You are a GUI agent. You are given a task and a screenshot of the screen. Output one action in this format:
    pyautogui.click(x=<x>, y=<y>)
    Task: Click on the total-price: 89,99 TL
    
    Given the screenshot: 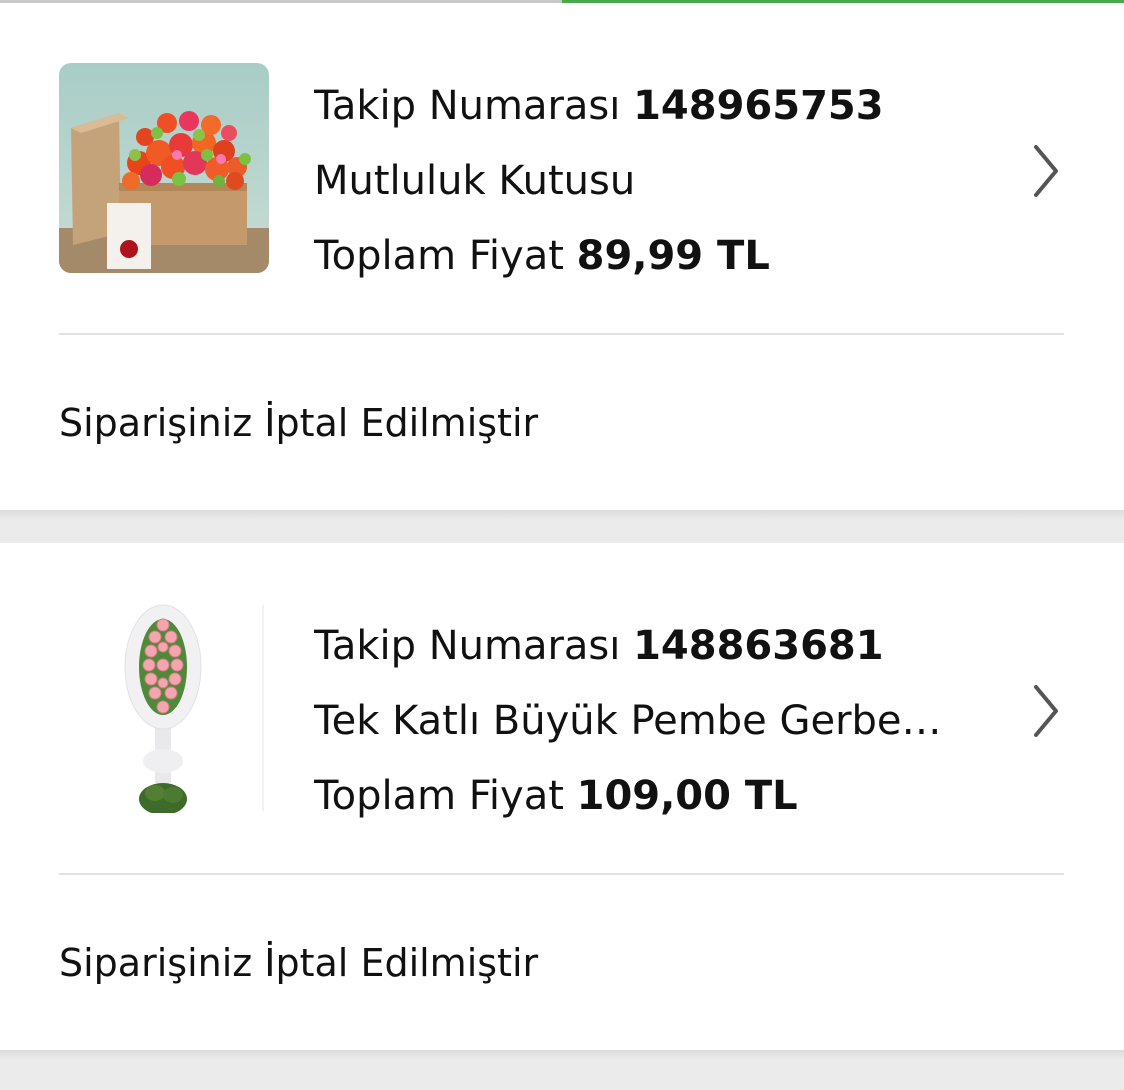 What is the action you would take?
    pyautogui.click(x=673, y=256)
    